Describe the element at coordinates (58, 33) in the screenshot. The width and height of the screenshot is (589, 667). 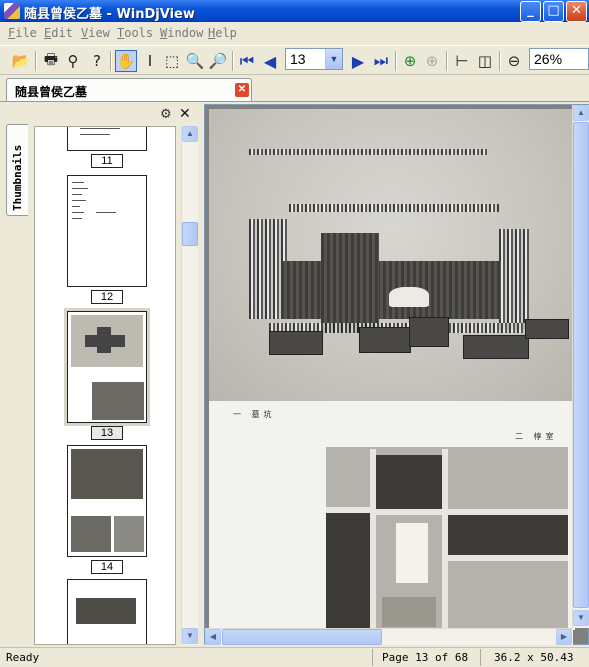
I see `menu-edit: Edit` at that location.